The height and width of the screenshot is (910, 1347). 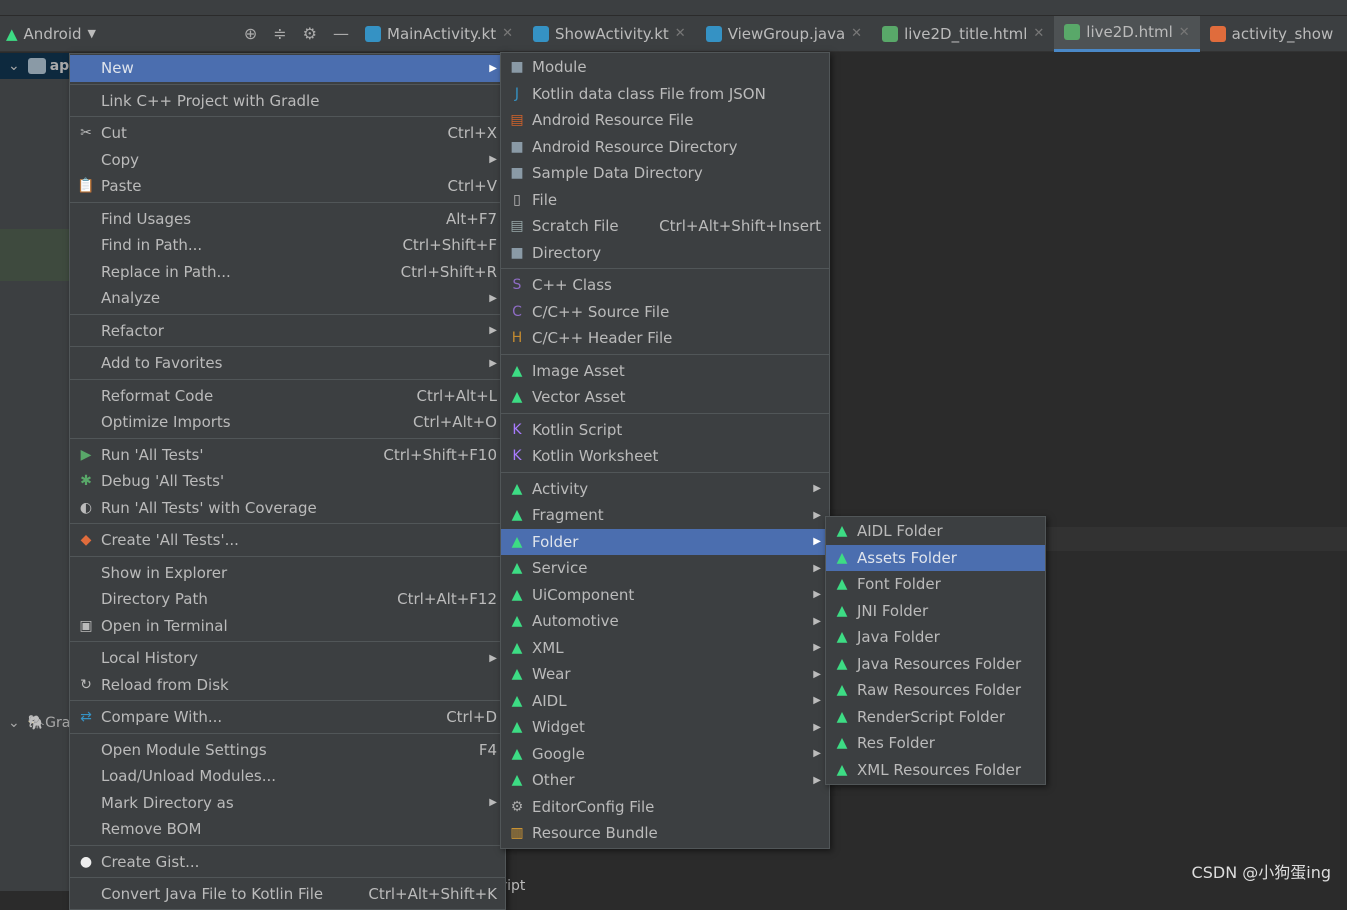 I want to click on menu-item-aidl: ▲ AIDL ▶, so click(x=665, y=701).